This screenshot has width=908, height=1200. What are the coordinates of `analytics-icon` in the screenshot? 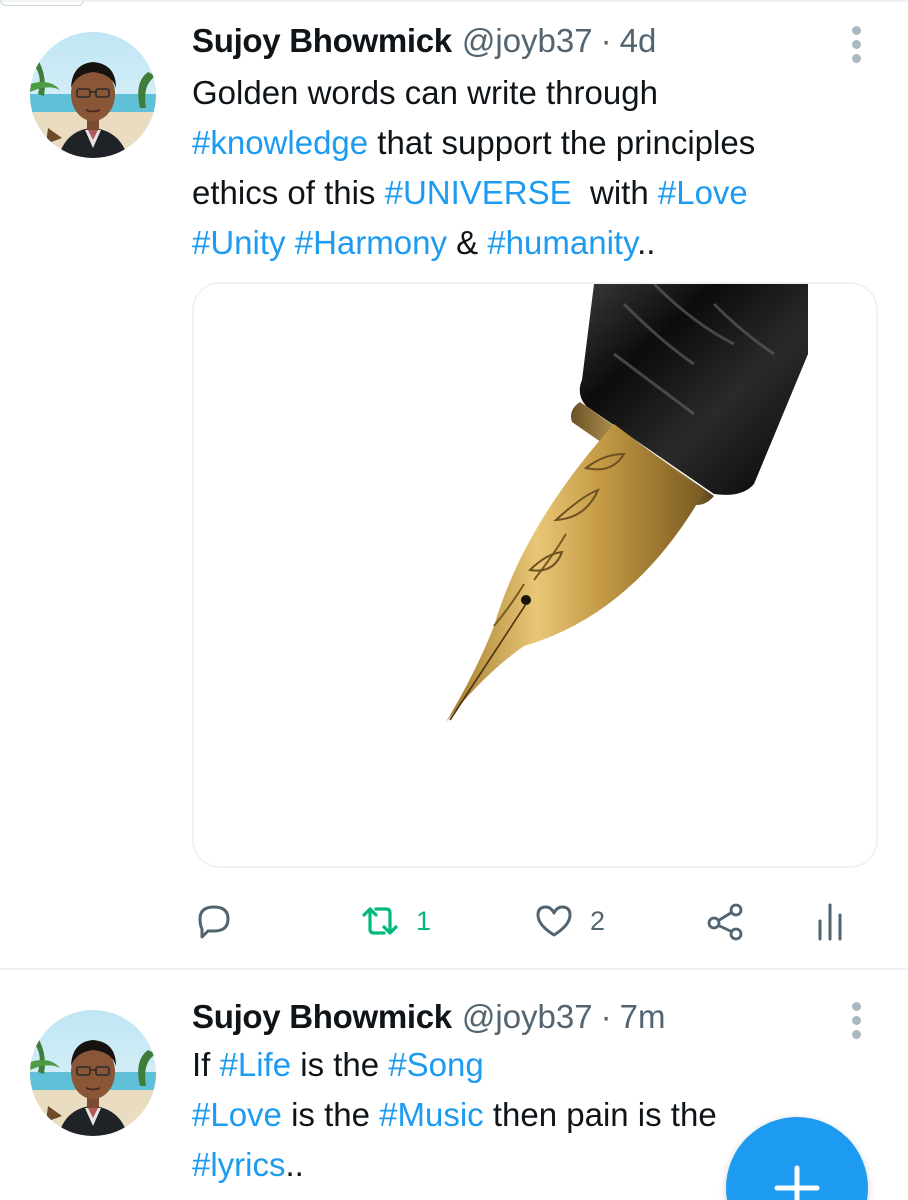 It's located at (830, 922).